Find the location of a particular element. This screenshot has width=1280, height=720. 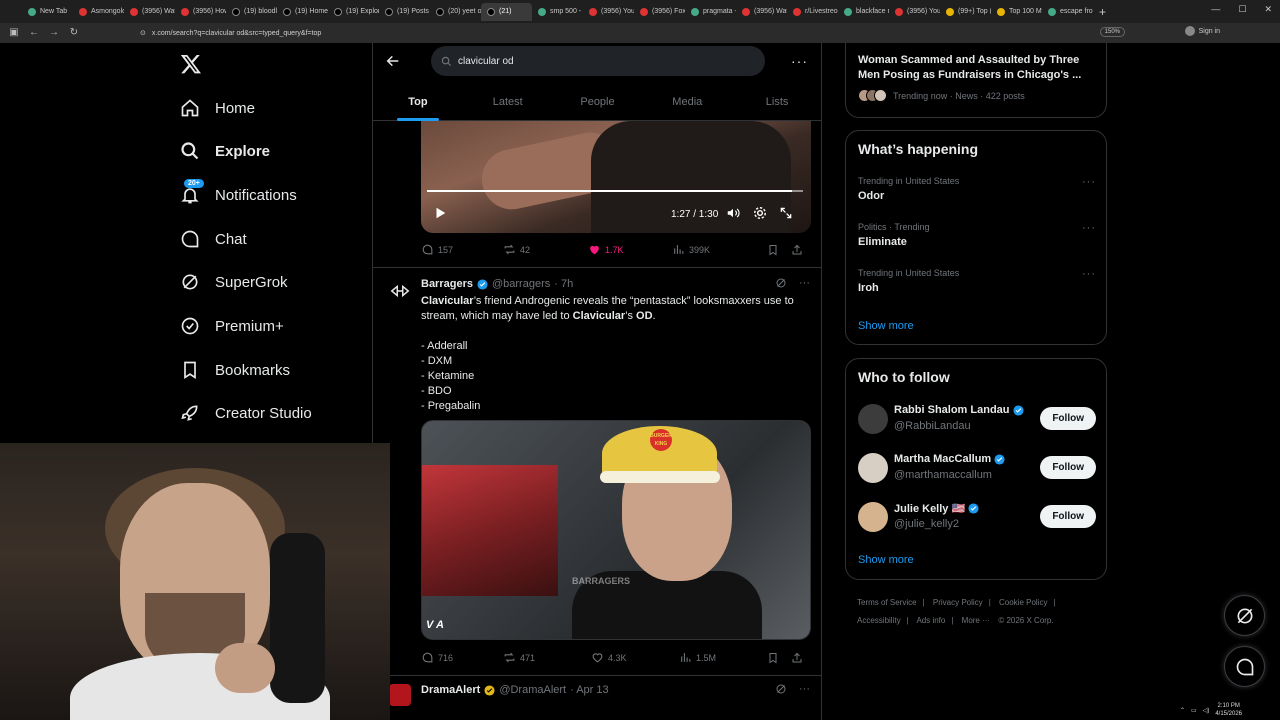

nav-home: Home is located at coordinates (217, 108).